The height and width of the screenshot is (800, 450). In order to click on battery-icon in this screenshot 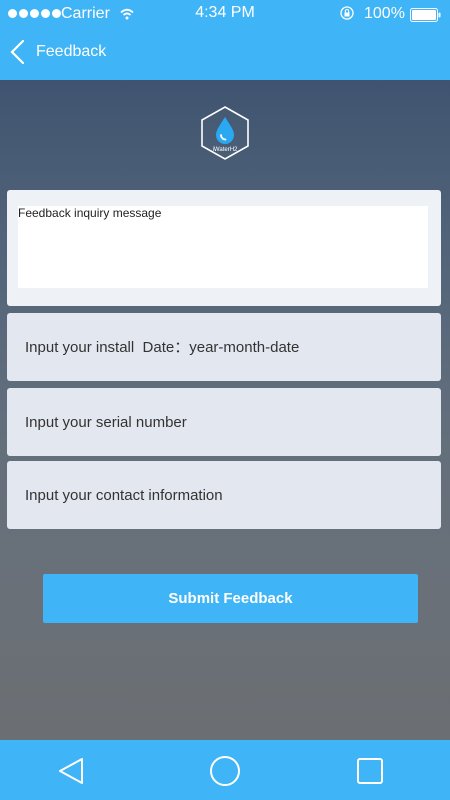, I will do `click(425, 15)`.